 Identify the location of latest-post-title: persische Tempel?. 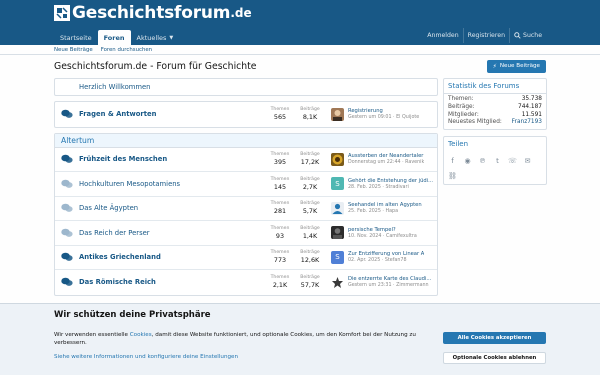
(382, 230).